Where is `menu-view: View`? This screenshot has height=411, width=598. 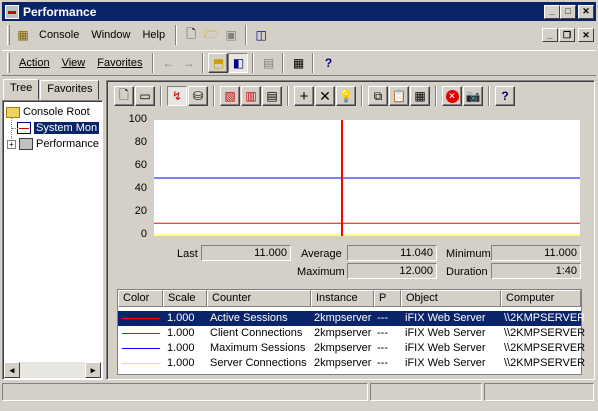 menu-view: View is located at coordinates (74, 63).